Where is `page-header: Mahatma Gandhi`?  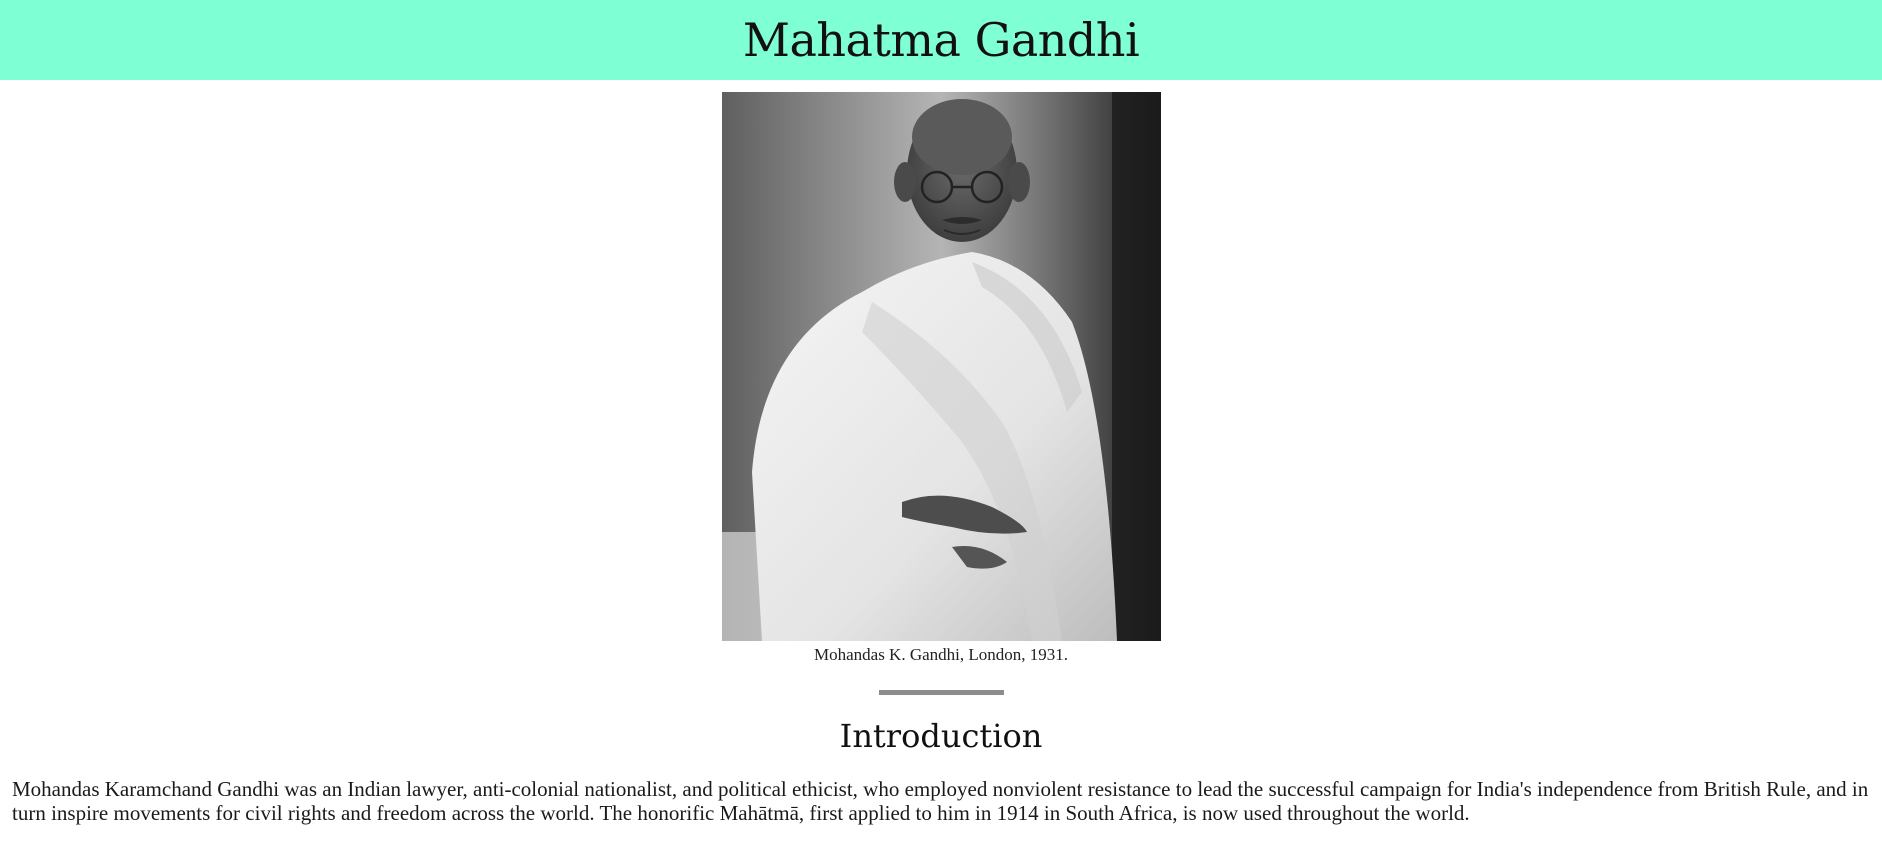 page-header: Mahatma Gandhi is located at coordinates (941, 40).